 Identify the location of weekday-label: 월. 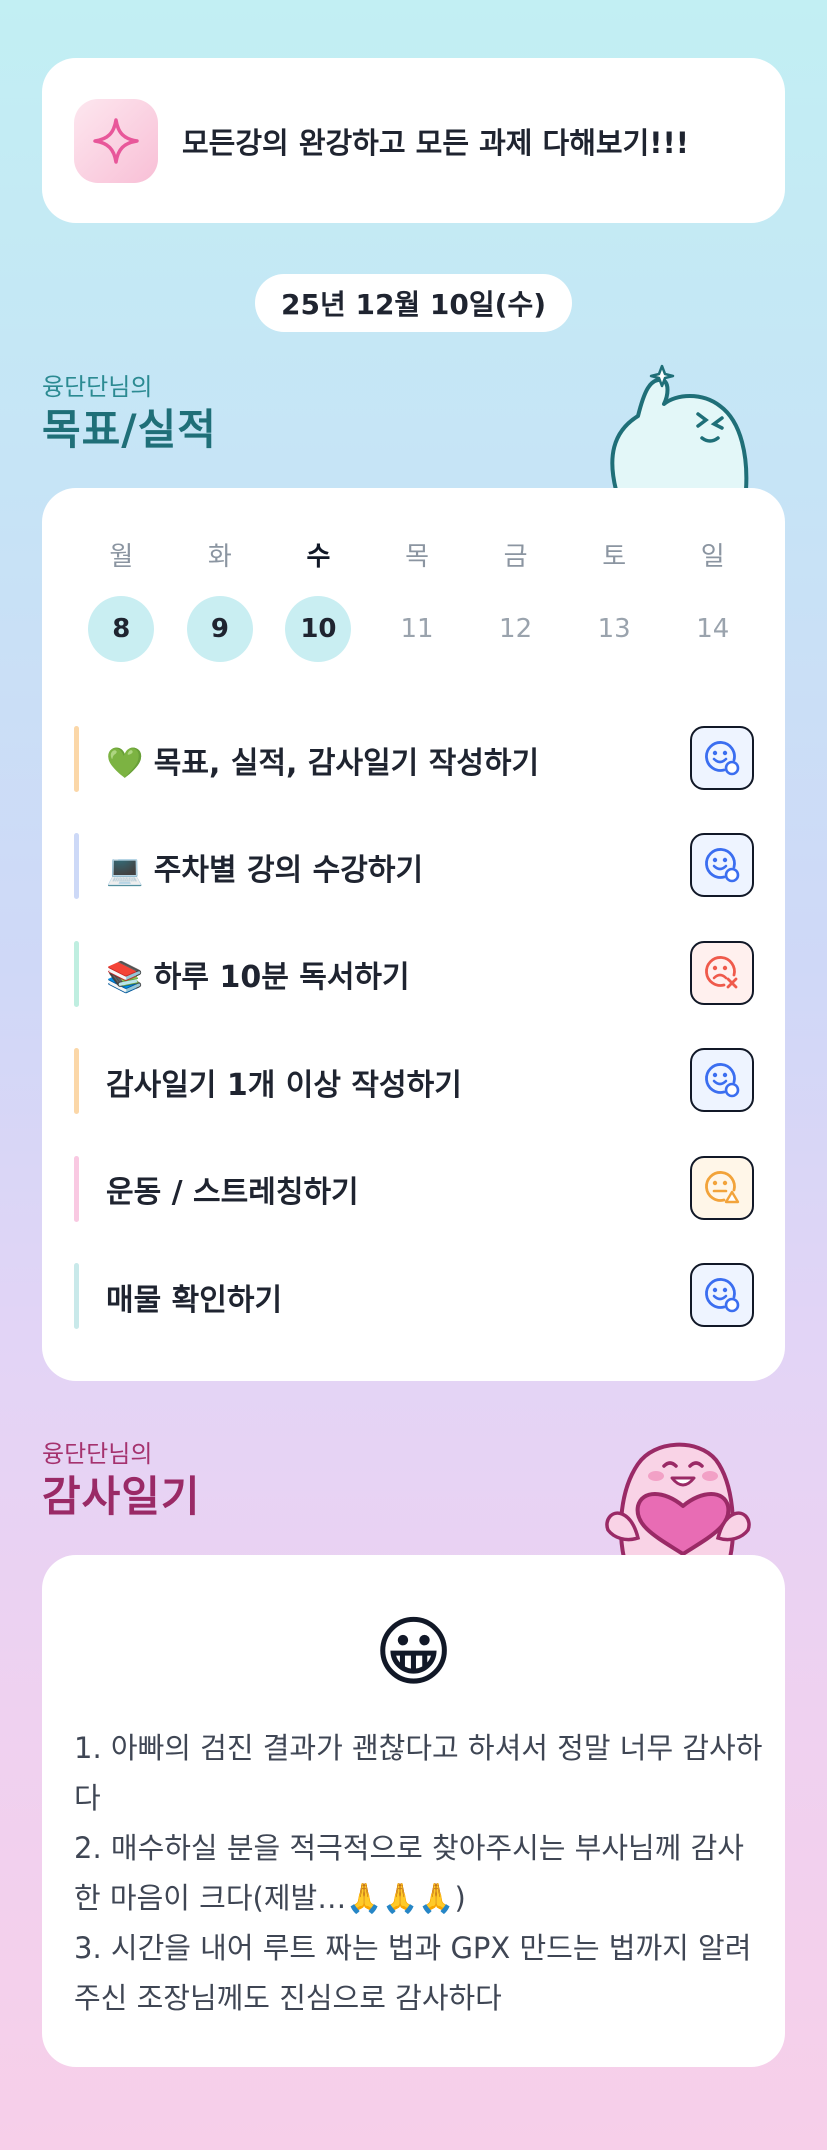
(121, 557).